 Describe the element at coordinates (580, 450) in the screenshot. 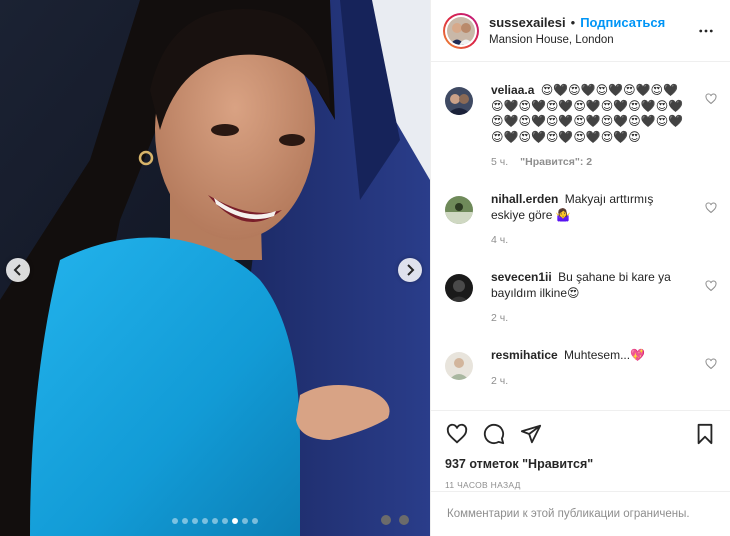

I see `post-actions: 937 отметок "Нравится" 11 часов назад` at that location.